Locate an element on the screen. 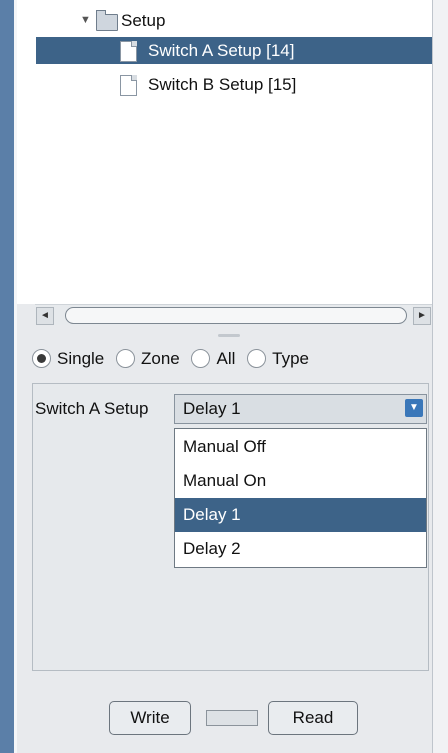  scroll-left-arrow-icon: ◄ is located at coordinates (45, 316).